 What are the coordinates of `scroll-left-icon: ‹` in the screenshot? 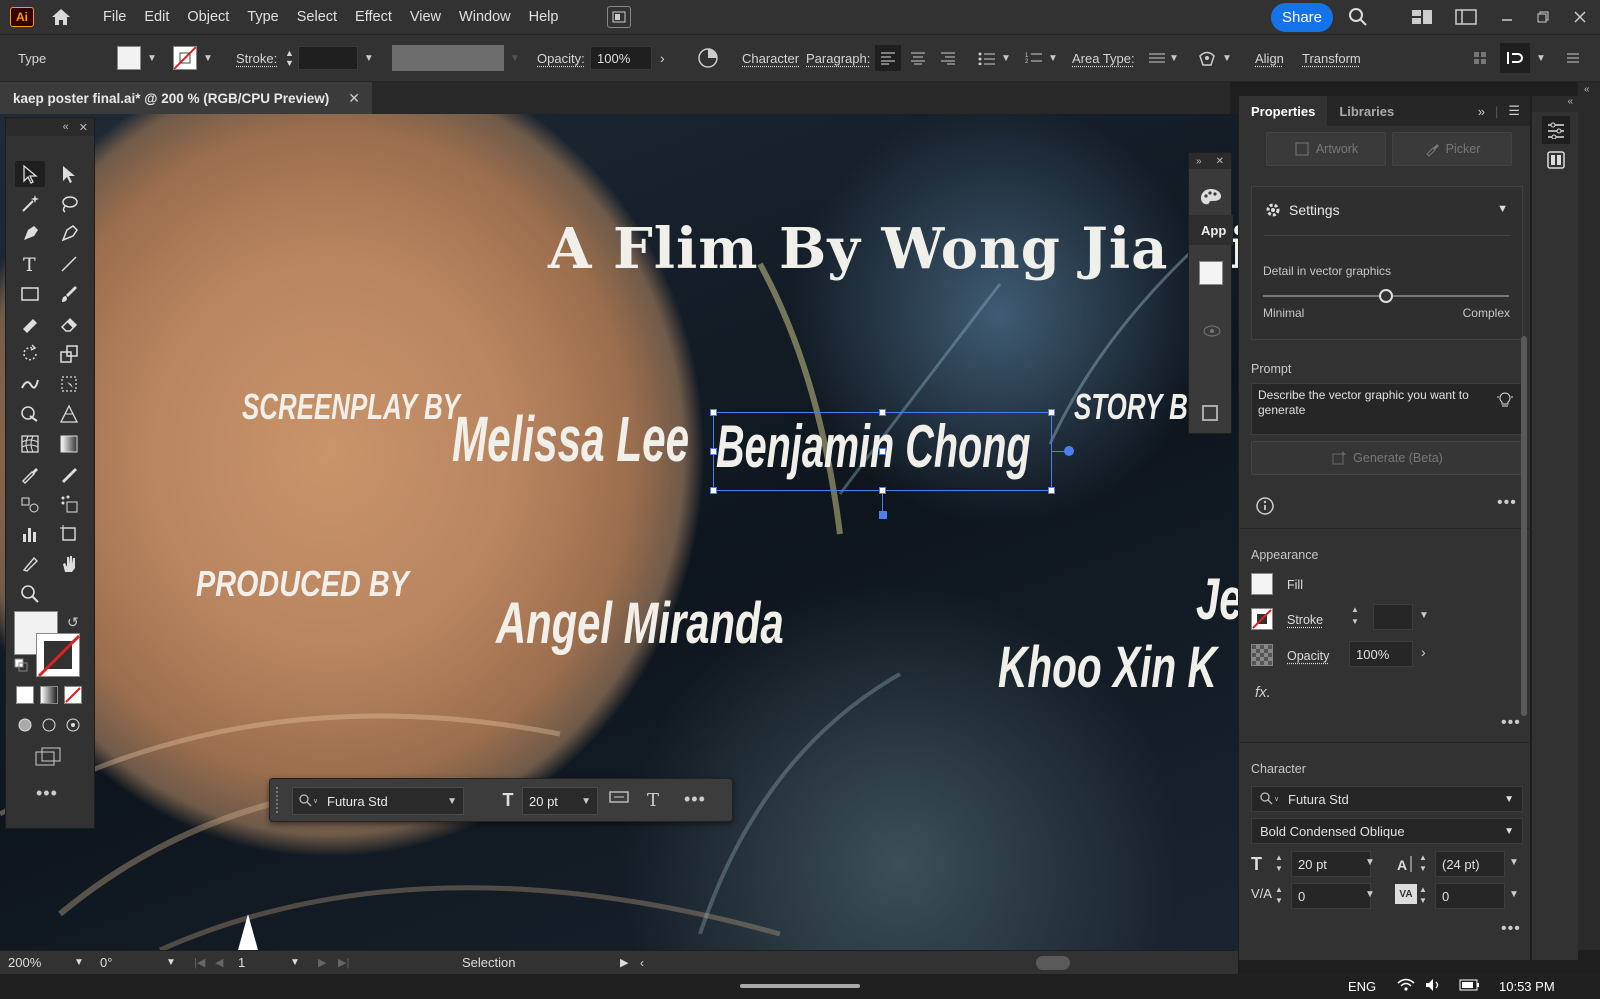 It's located at (642, 963).